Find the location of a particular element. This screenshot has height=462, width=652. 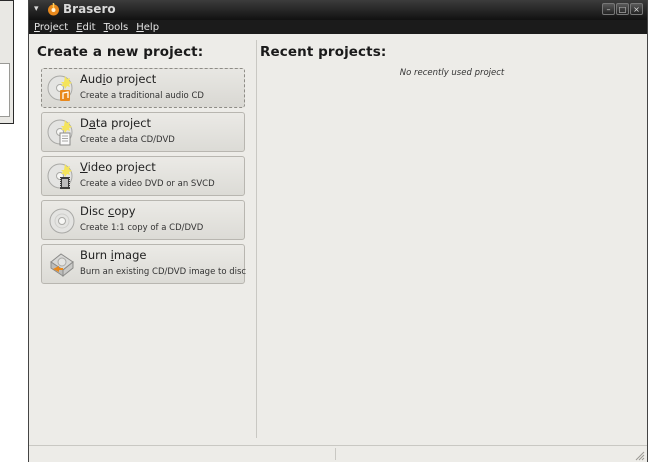

burn-image-label: Burn image is located at coordinates (113, 255).